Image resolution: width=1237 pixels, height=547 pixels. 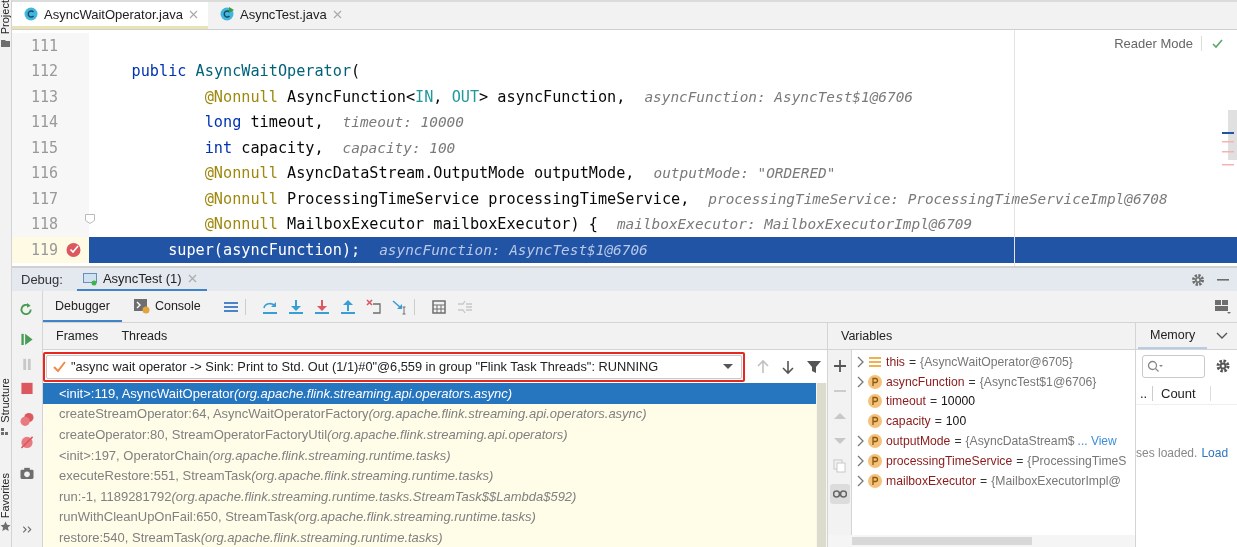 I want to click on stack-frame: executeRestore:551, StreamTask(org.apache.flink.streaming.runtime.tasks), so click(x=429, y=475).